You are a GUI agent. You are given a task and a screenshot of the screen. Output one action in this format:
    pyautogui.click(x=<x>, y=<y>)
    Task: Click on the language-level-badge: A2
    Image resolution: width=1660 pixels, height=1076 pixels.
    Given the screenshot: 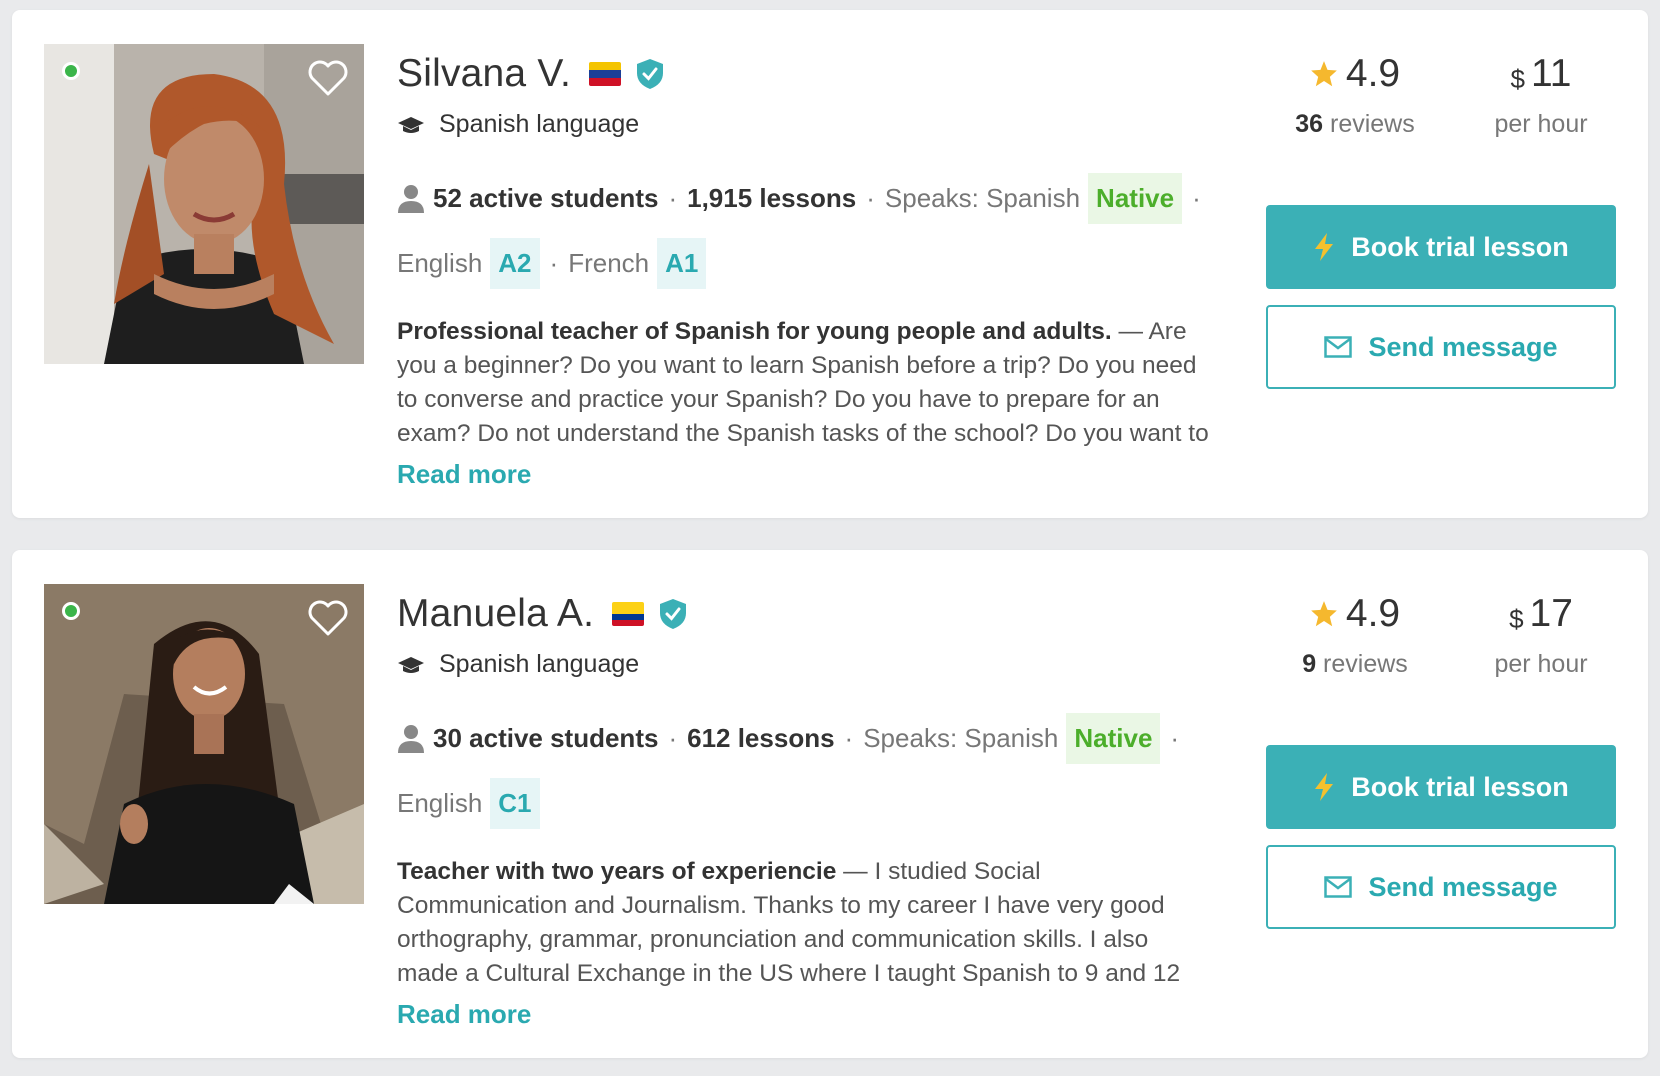 What is the action you would take?
    pyautogui.click(x=515, y=263)
    